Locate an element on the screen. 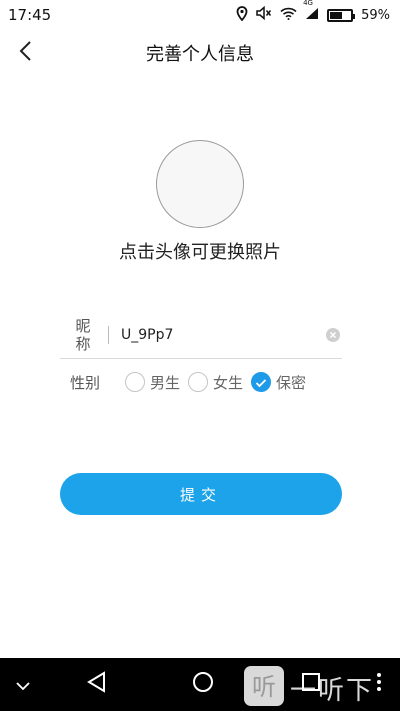 Image resolution: width=400 pixels, height=711 pixels. back-arrow-icon is located at coordinates (25, 53).